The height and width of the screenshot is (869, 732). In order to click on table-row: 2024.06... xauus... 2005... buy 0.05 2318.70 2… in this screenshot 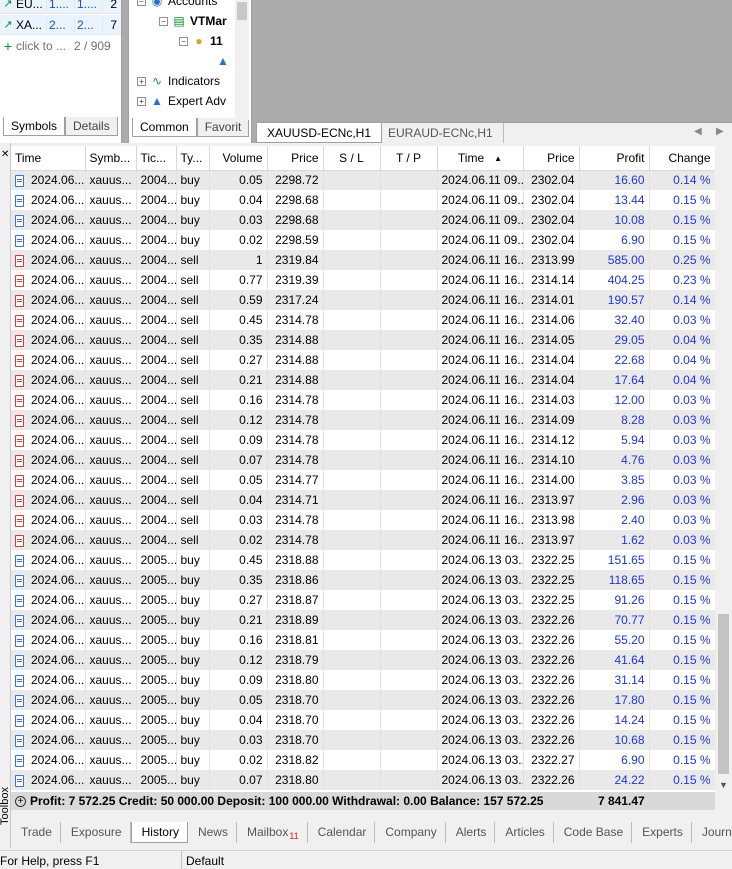, I will do `click(363, 700)`.